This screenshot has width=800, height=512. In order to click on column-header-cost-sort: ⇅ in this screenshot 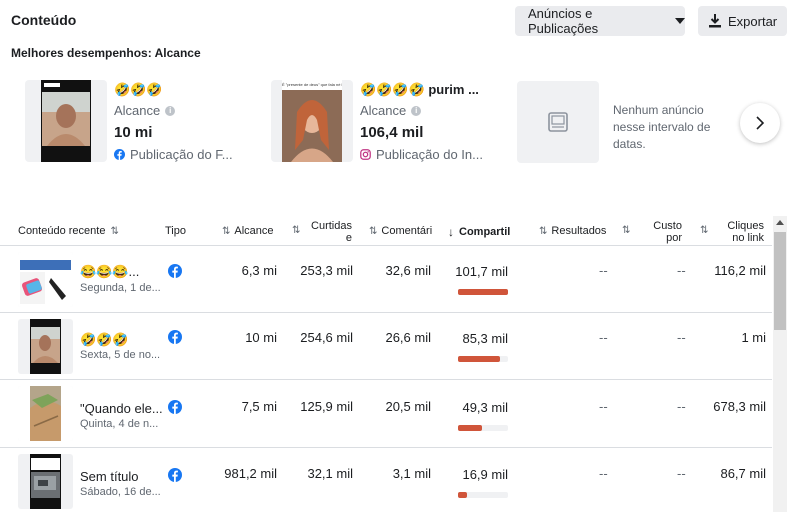, I will do `click(628, 230)`.